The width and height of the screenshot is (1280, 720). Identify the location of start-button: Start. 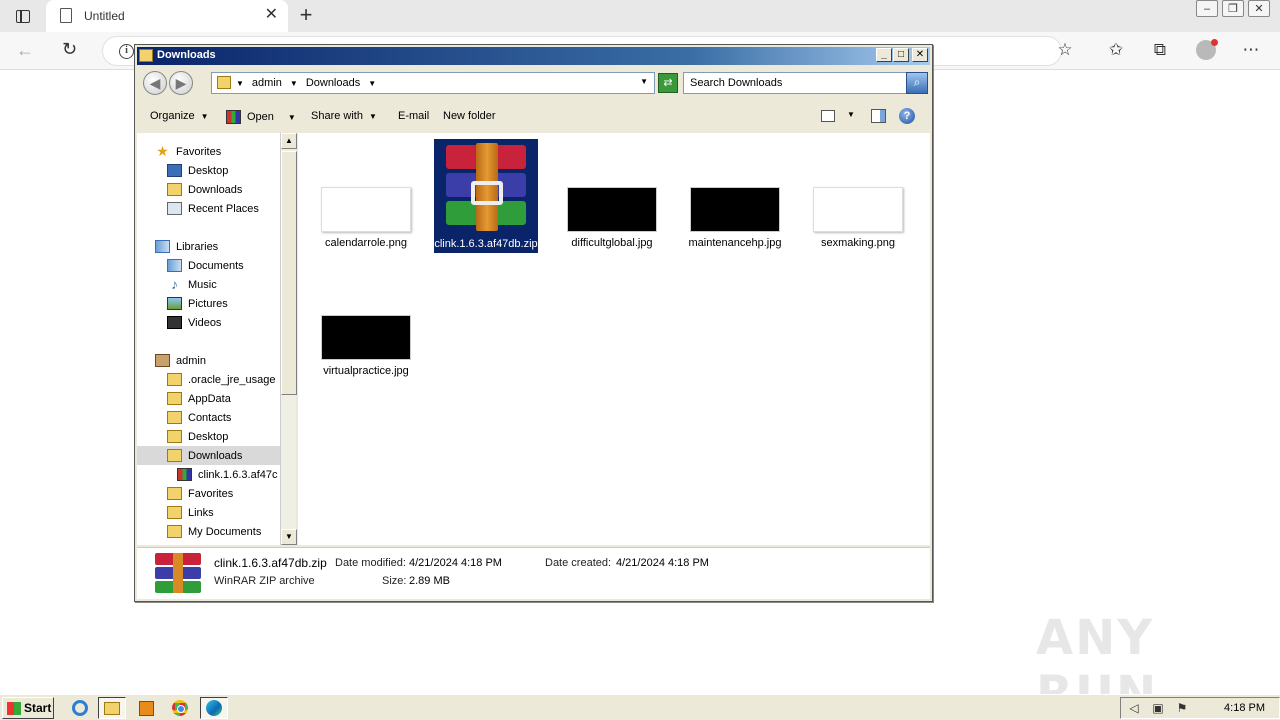
(28, 708).